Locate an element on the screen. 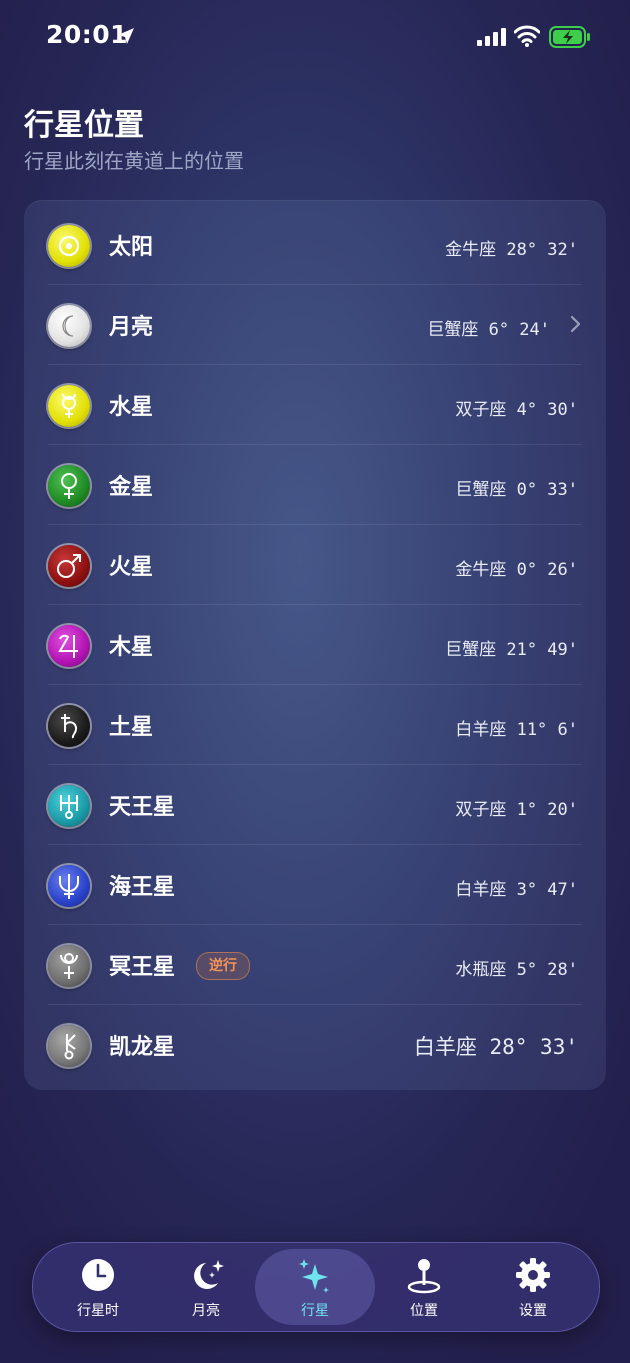  planet-row-jupiter: 木星 巨蟹座 21° 49' is located at coordinates (315, 645).